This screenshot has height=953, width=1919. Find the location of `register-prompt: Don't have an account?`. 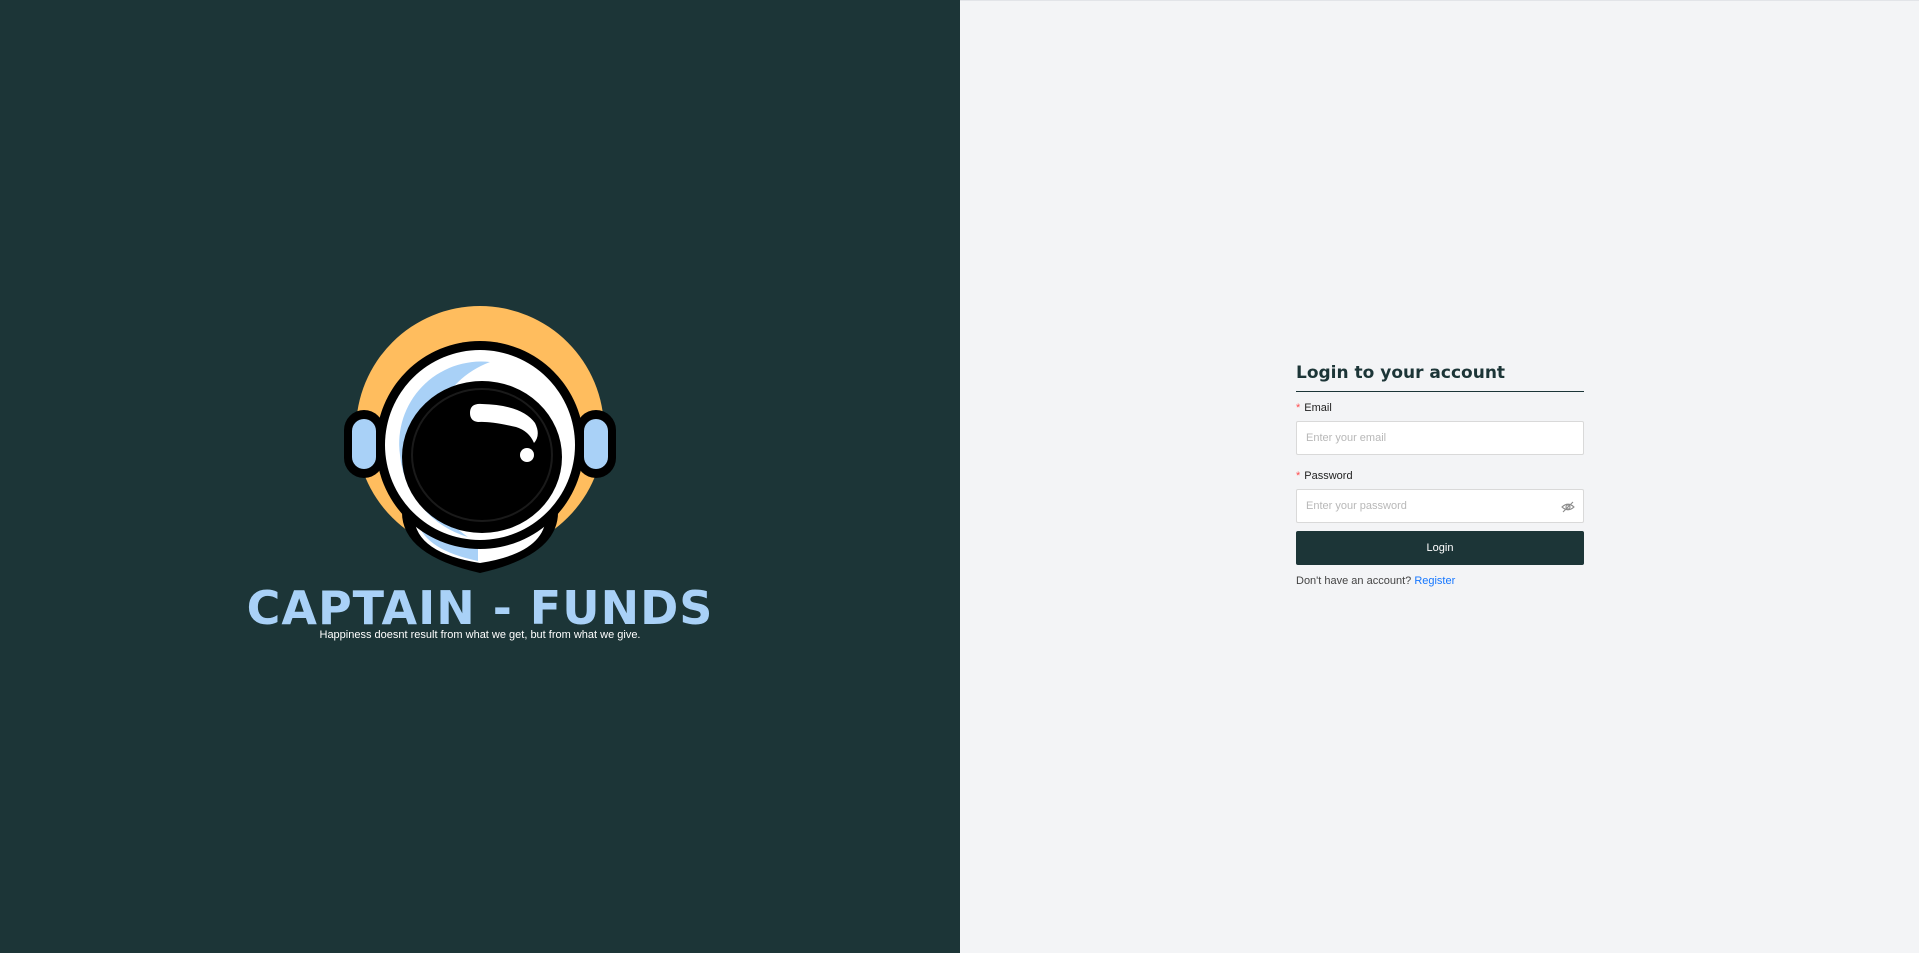

register-prompt: Don't have an account? is located at coordinates (1354, 581).